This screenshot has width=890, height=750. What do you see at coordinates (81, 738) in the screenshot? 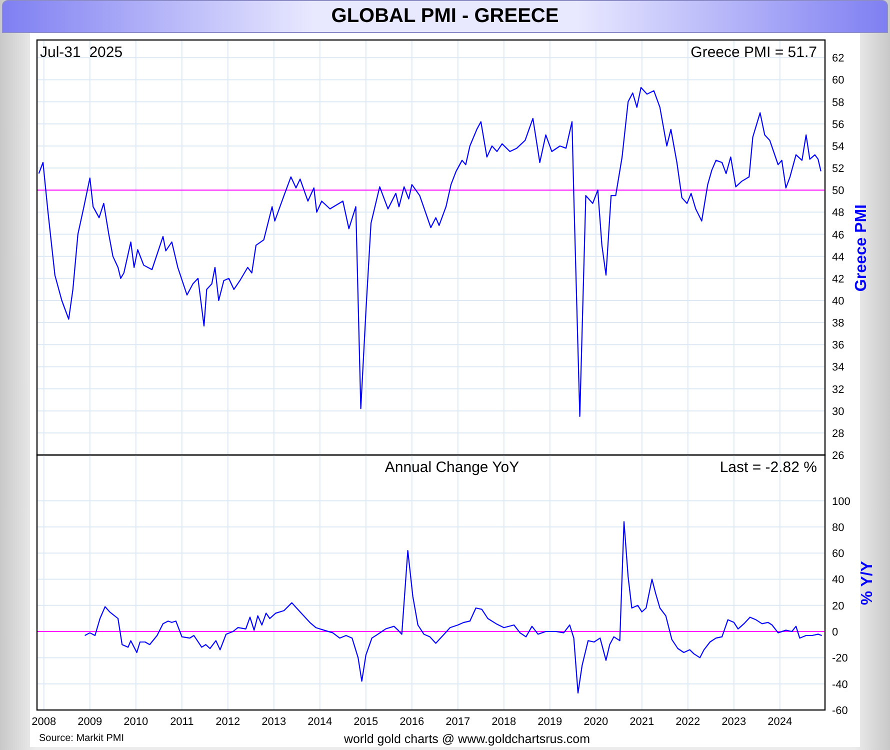
I see `source-note: Source: Markit PMI` at bounding box center [81, 738].